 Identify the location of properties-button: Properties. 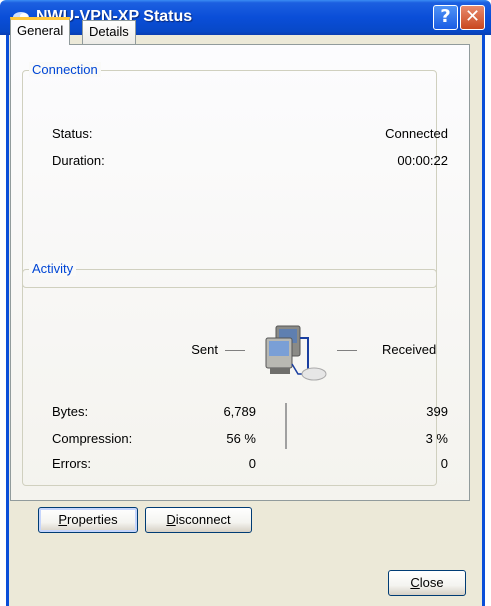
(88, 520).